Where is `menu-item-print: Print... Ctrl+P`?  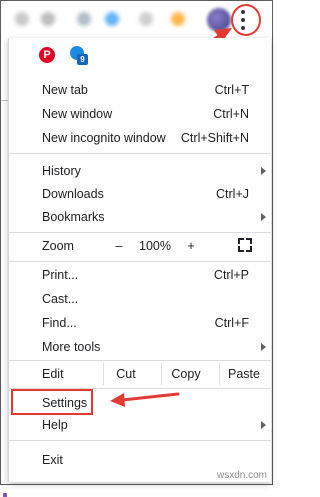
menu-item-print: Print... Ctrl+P is located at coordinates (140, 275).